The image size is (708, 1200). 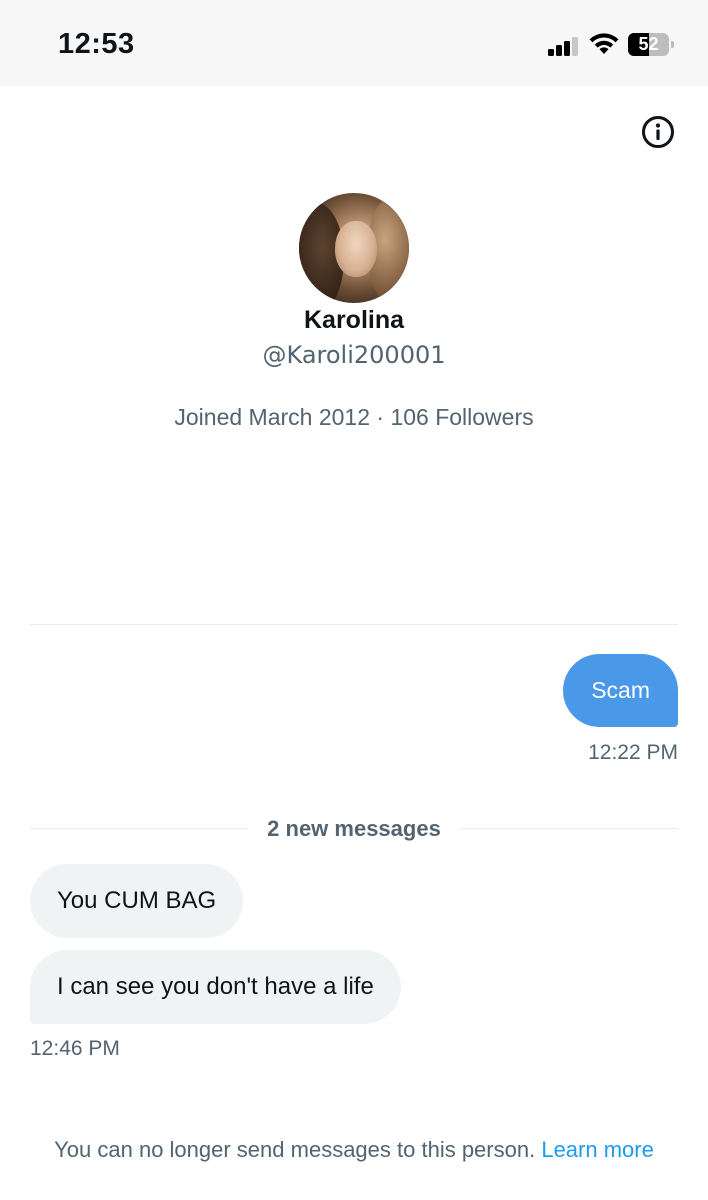 What do you see at coordinates (96, 44) in the screenshot?
I see `status-time: 12:53` at bounding box center [96, 44].